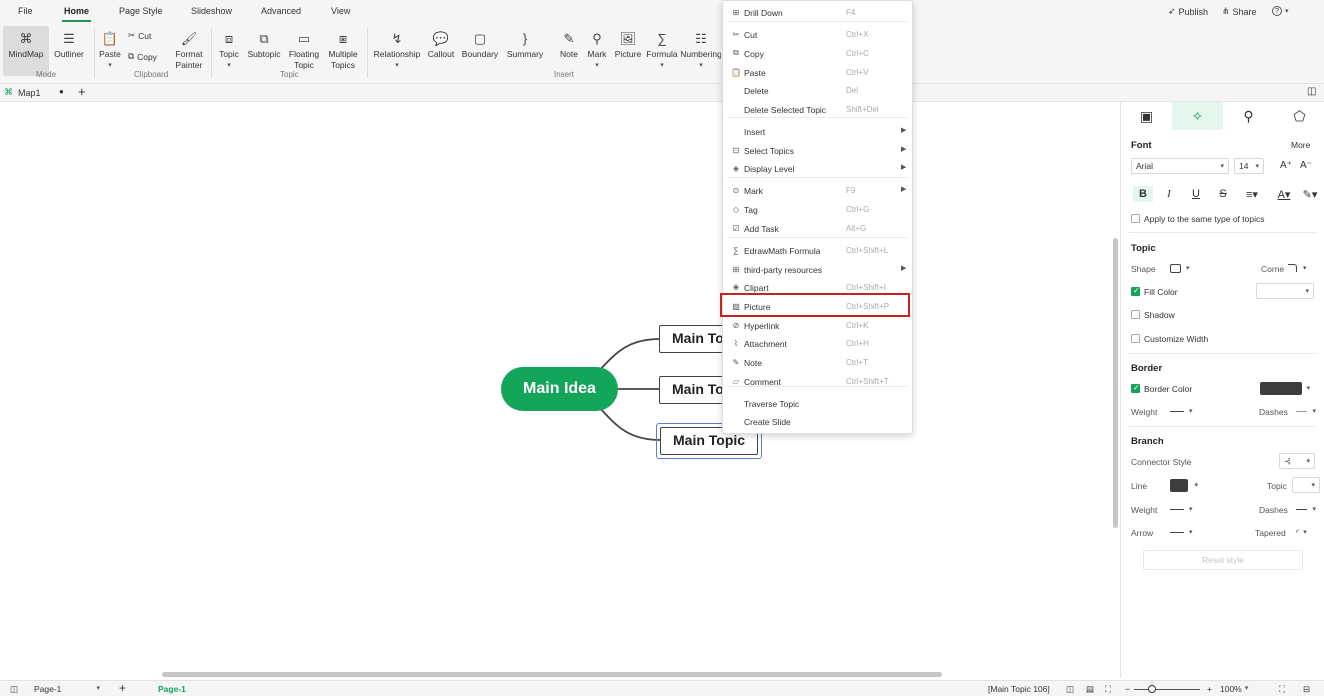 The height and width of the screenshot is (696, 1324). What do you see at coordinates (1115, 383) in the screenshot?
I see `vertical-scrollbar` at bounding box center [1115, 383].